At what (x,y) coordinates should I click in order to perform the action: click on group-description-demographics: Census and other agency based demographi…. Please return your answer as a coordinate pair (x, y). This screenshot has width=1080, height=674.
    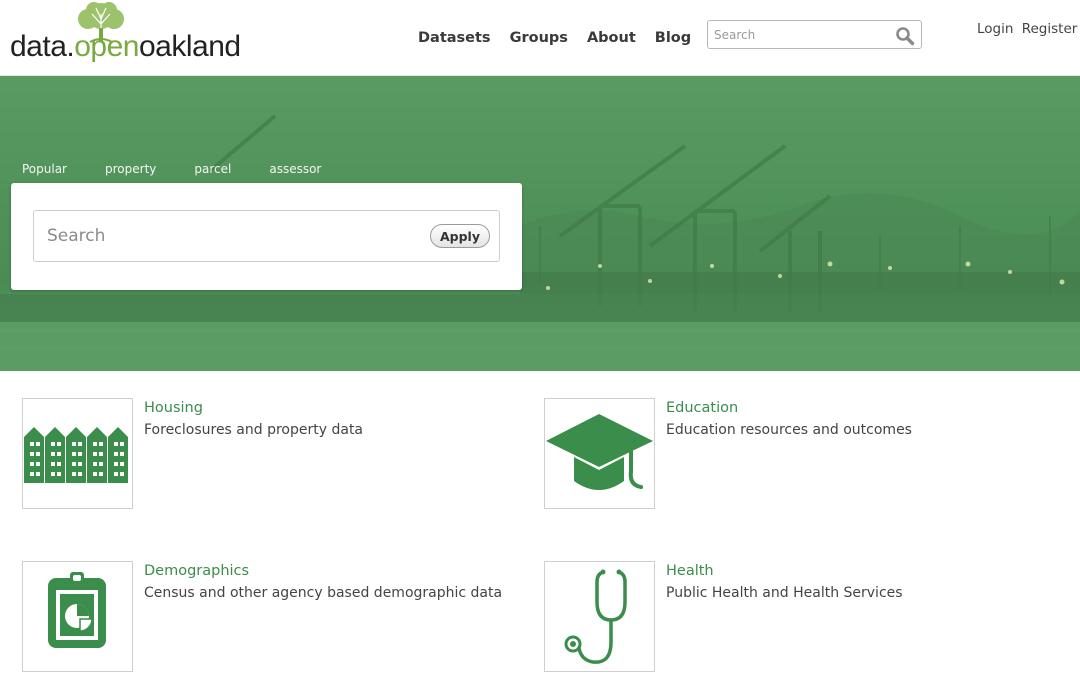
    Looking at the image, I should click on (323, 593).